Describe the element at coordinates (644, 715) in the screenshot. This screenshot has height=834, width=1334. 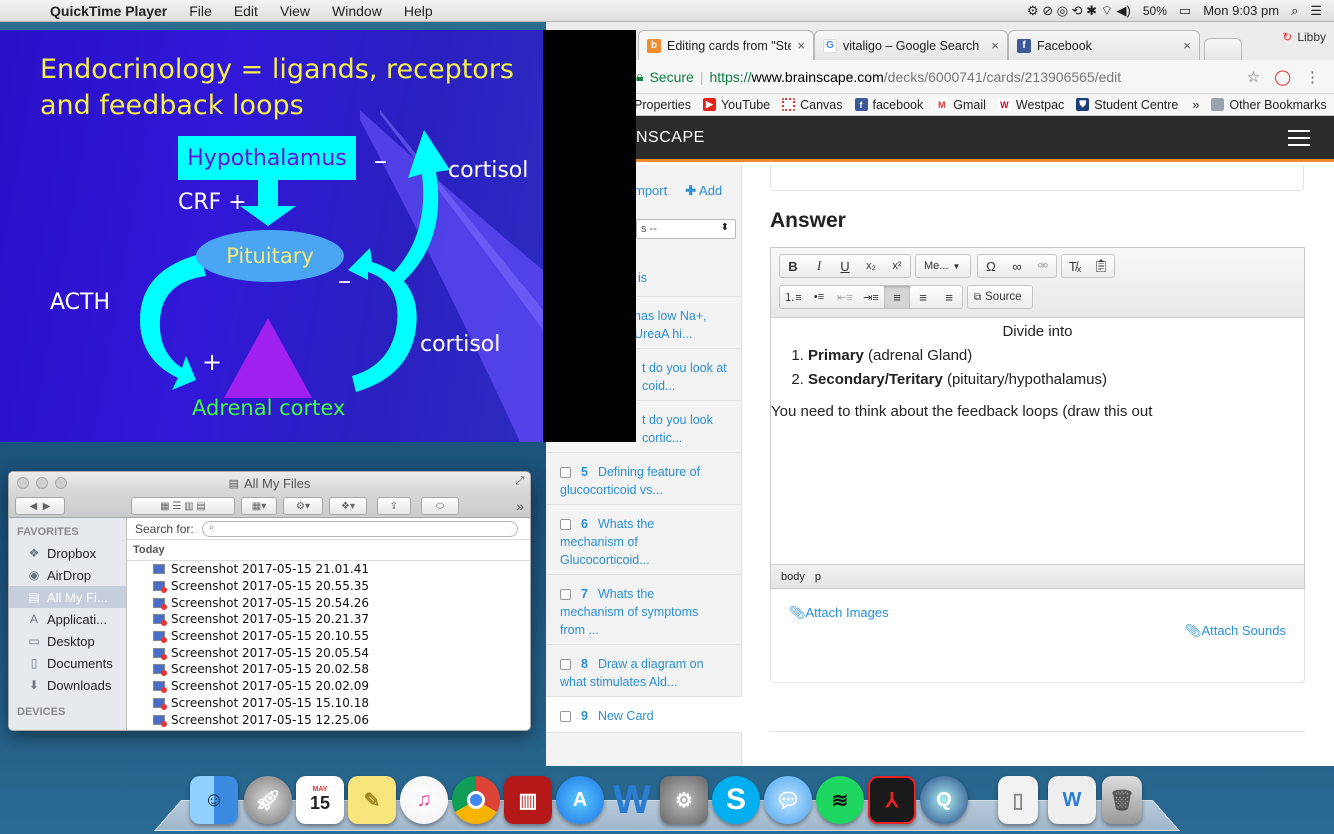
I see `card-list-item-active: 9 New Card` at that location.